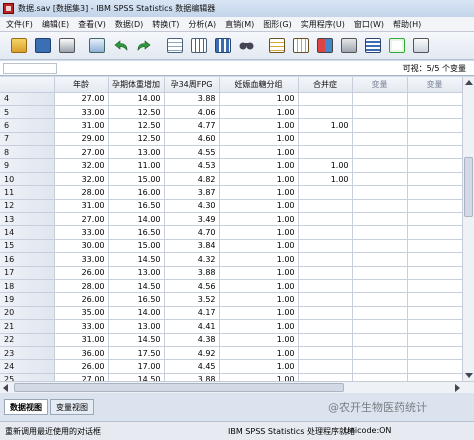  I want to click on select-cases-icon, so click(372, 45).